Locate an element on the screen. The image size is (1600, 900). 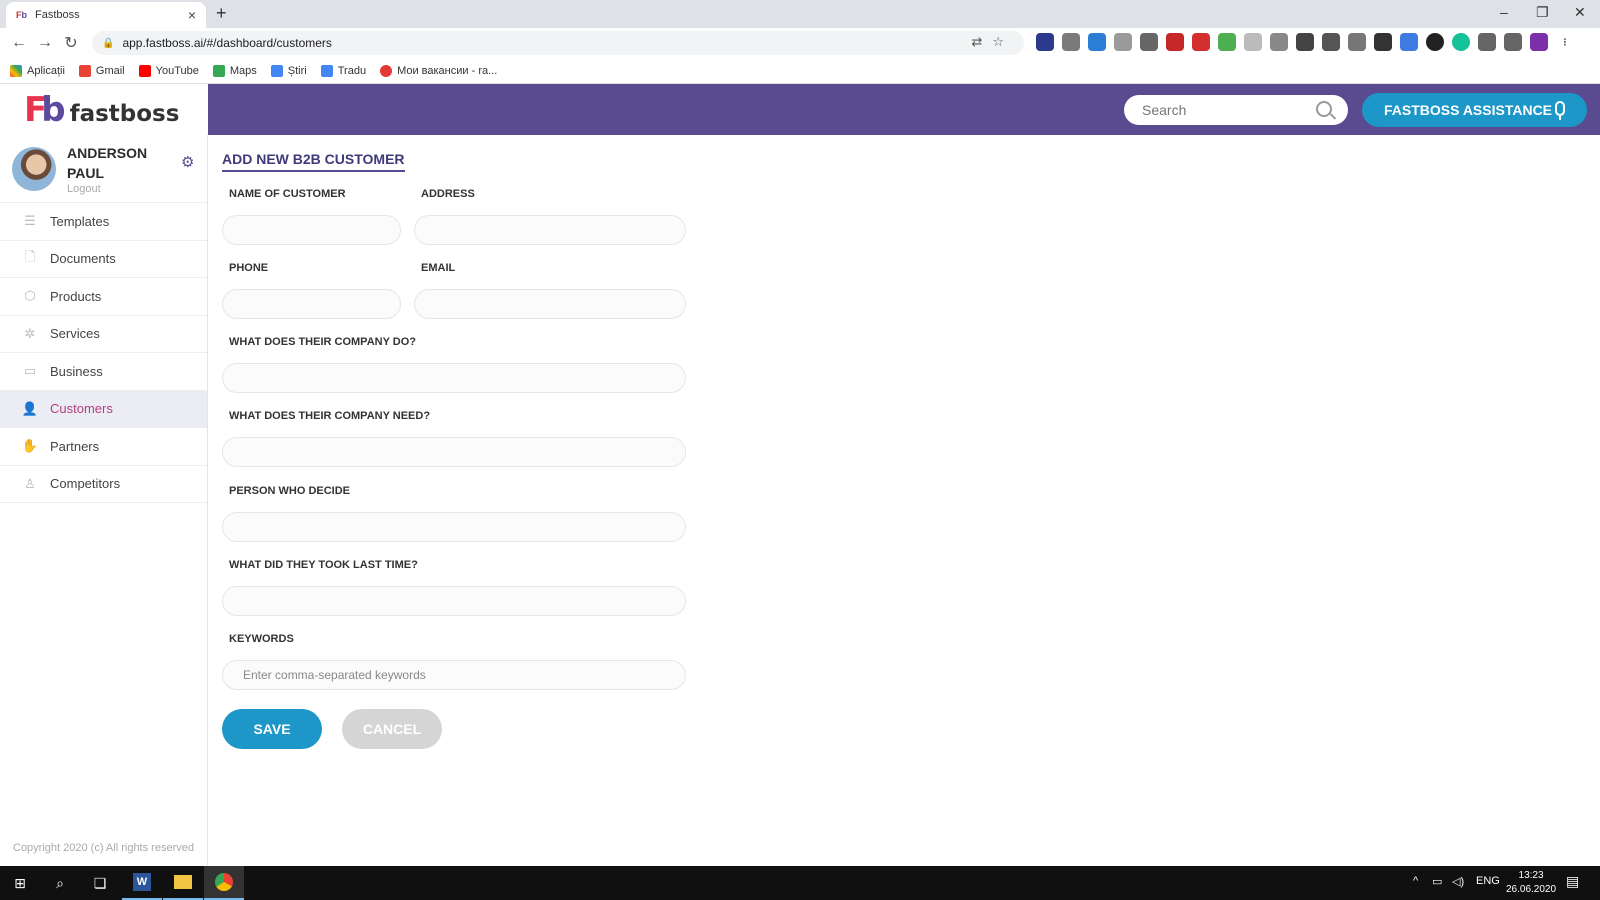
company-need-input is located at coordinates (454, 452).